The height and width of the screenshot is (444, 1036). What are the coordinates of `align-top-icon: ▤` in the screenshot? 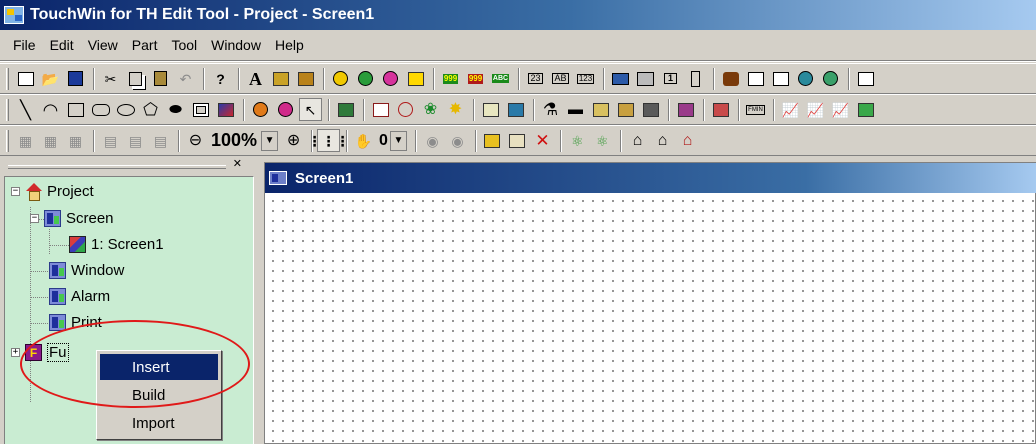 It's located at (110, 140).